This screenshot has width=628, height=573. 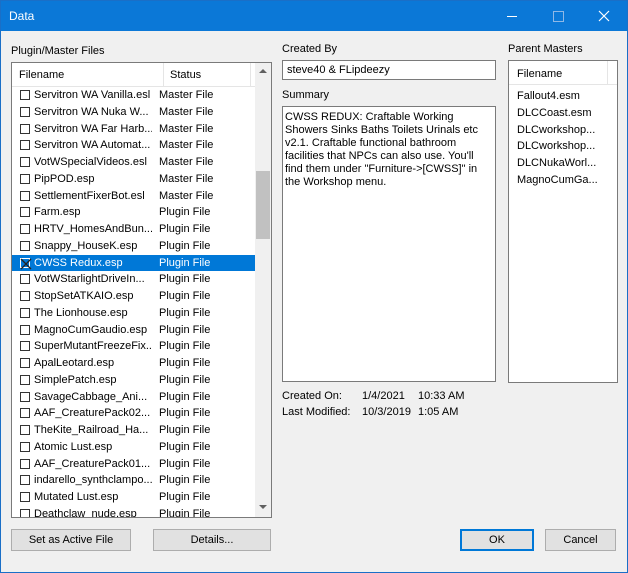 I want to click on table-row: Farm.esp Plugin File, so click(x=133, y=212).